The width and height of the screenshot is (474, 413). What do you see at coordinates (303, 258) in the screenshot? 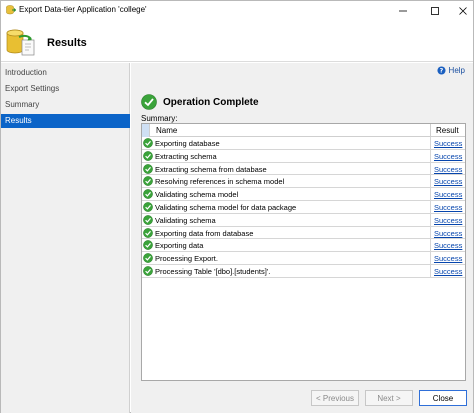
I see `table-row: Processing Export. Success` at bounding box center [303, 258].